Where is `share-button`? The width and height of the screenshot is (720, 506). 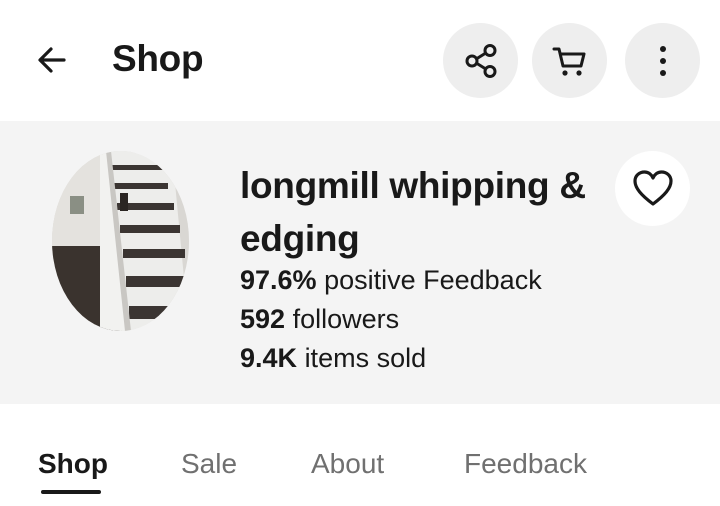
share-button is located at coordinates (480, 60).